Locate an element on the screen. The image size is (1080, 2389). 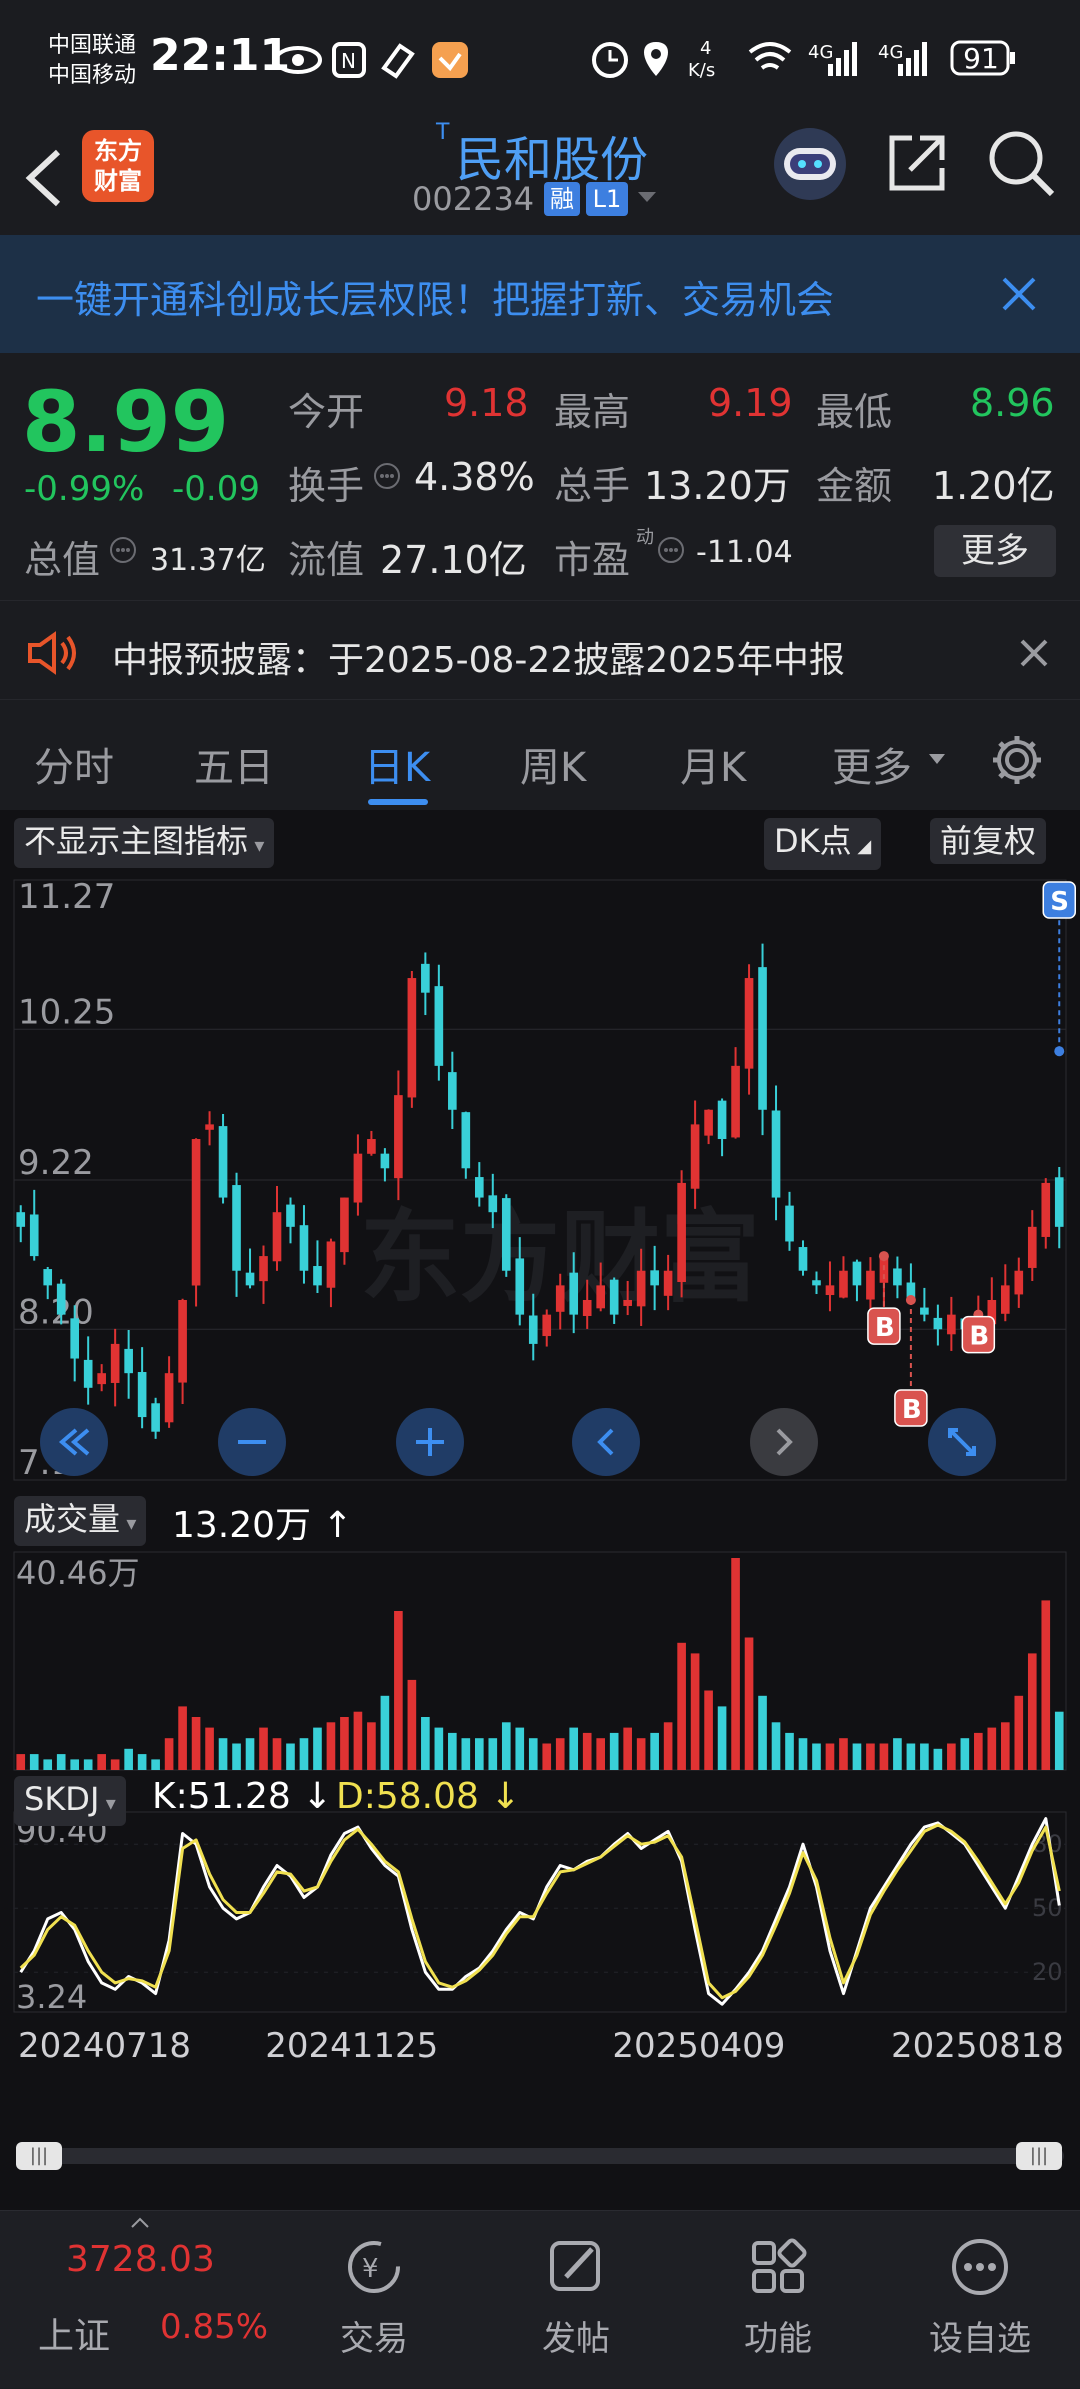
notice-text: 中报预披露：于2025-08-22披露2025年中报 is located at coordinates (478, 657).